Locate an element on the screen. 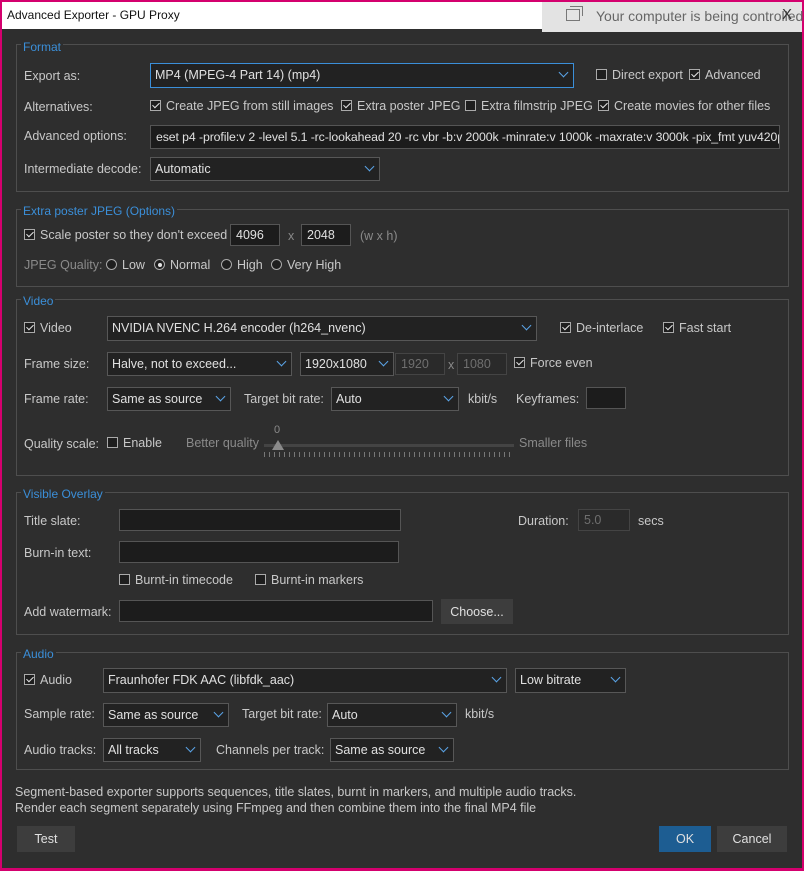 The height and width of the screenshot is (871, 804). duration-input: 5.0 is located at coordinates (604, 520).